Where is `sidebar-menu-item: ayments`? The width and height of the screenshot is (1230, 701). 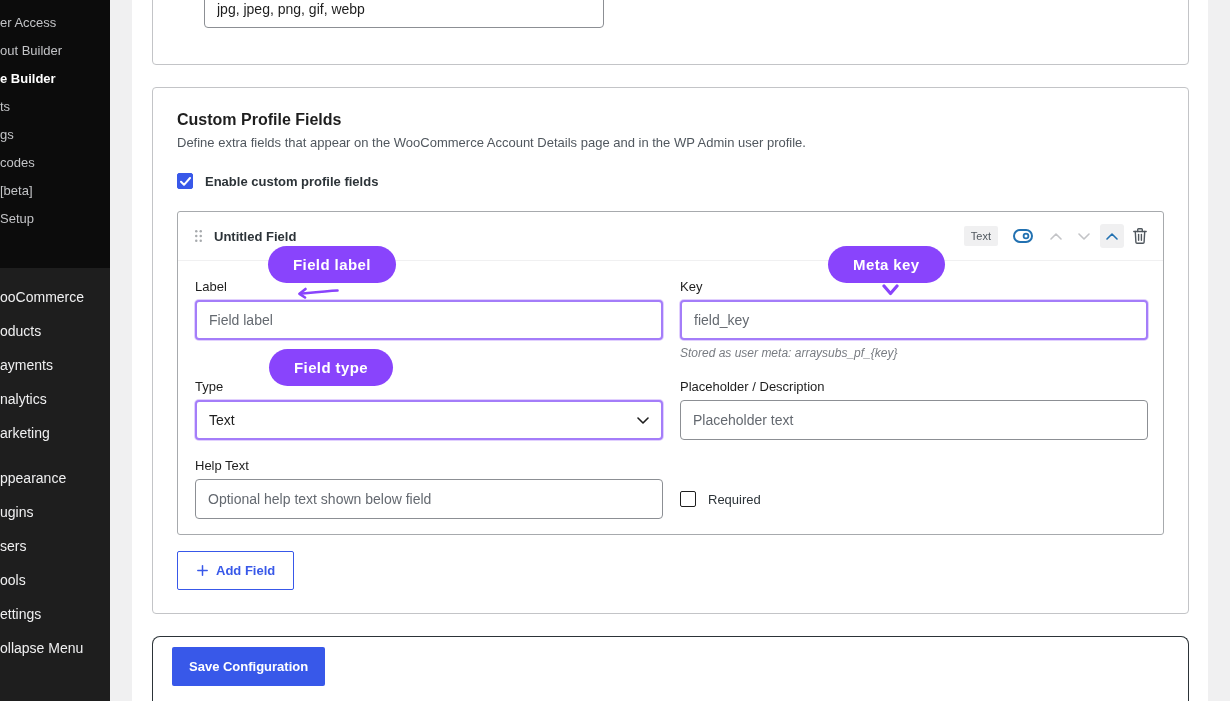
sidebar-menu-item: ayments is located at coordinates (55, 365).